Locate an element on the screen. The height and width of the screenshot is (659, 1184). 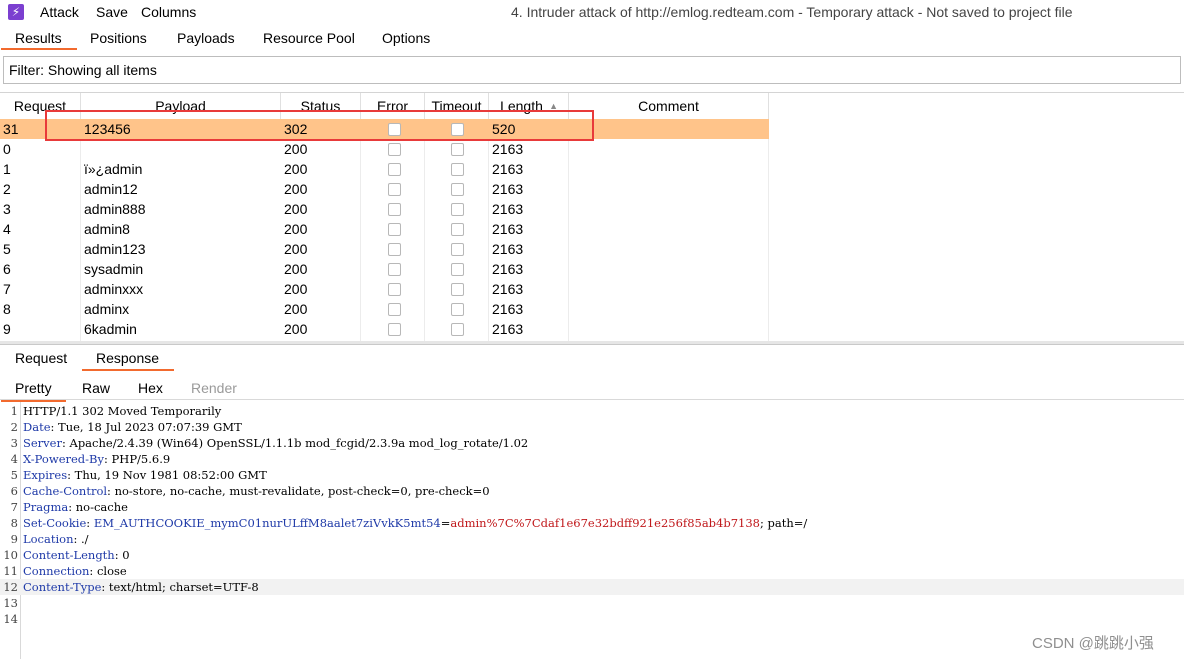
header-value: 0 is located at coordinates (124, 555).